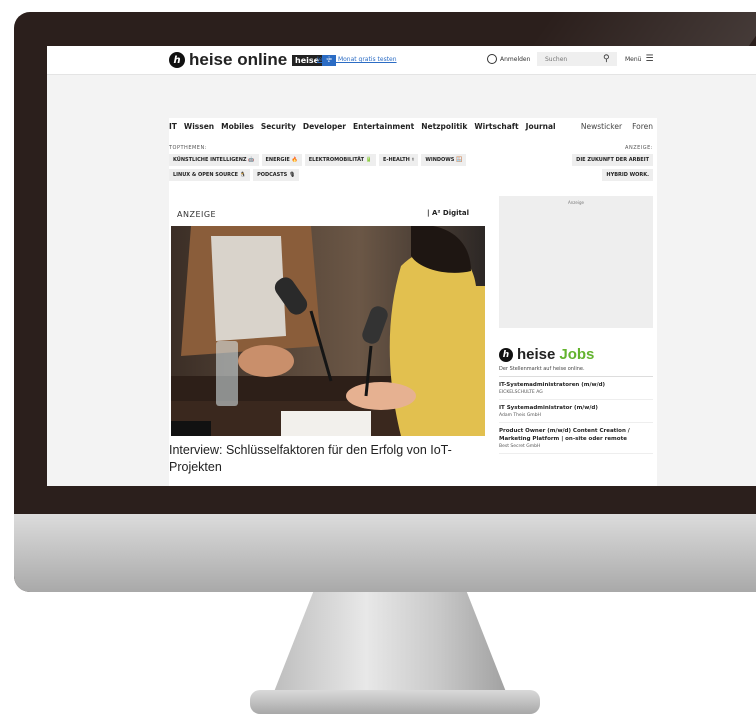 This screenshot has width=756, height=724. I want to click on monitor-stand, so click(390, 647).